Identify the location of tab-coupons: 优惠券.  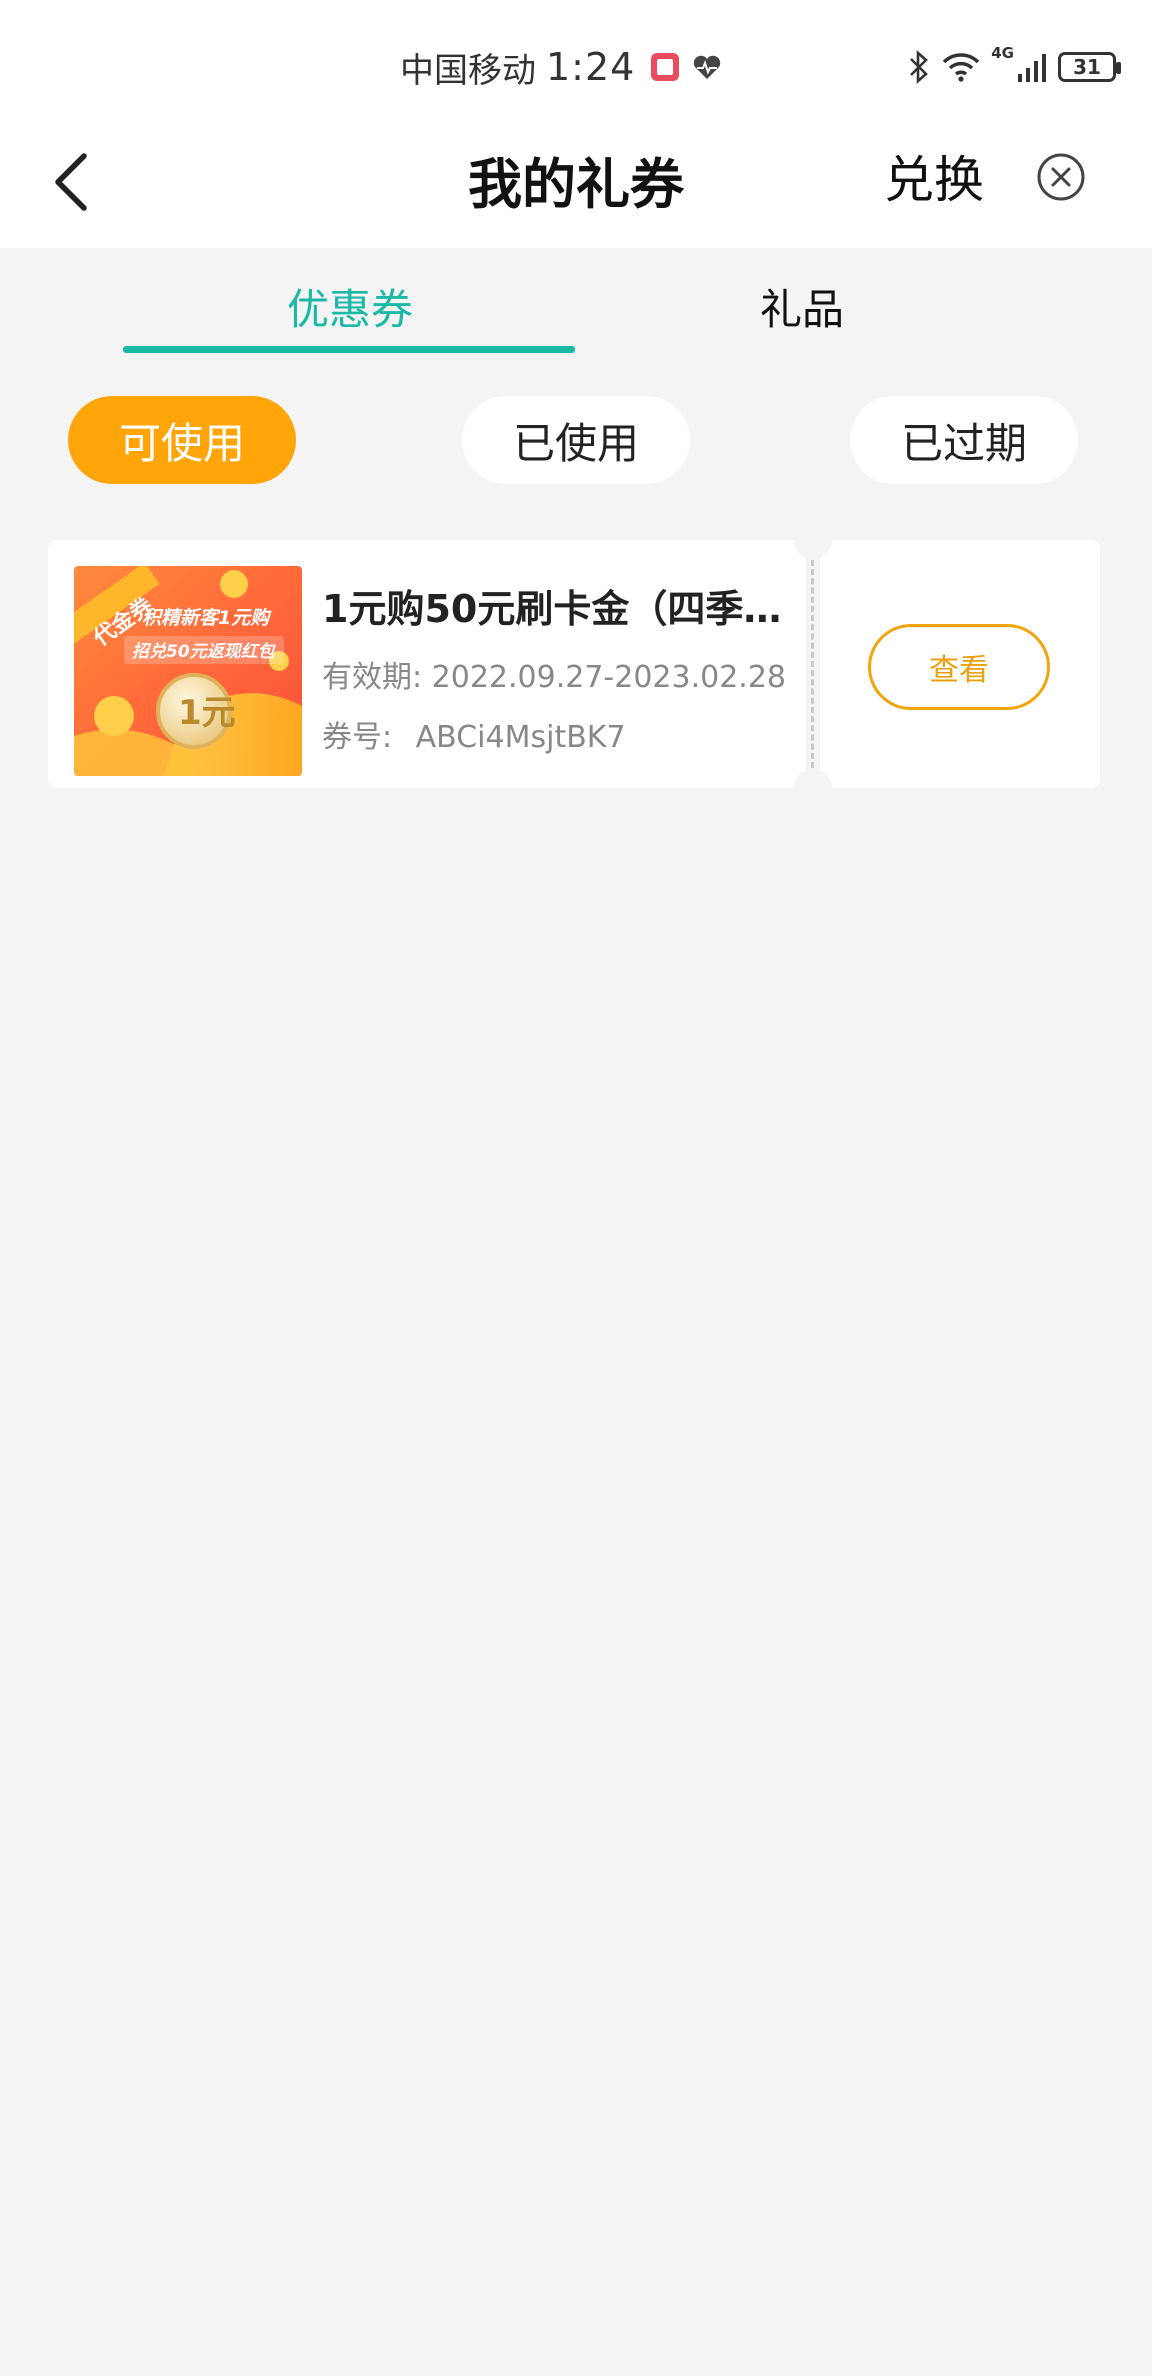
(350, 306).